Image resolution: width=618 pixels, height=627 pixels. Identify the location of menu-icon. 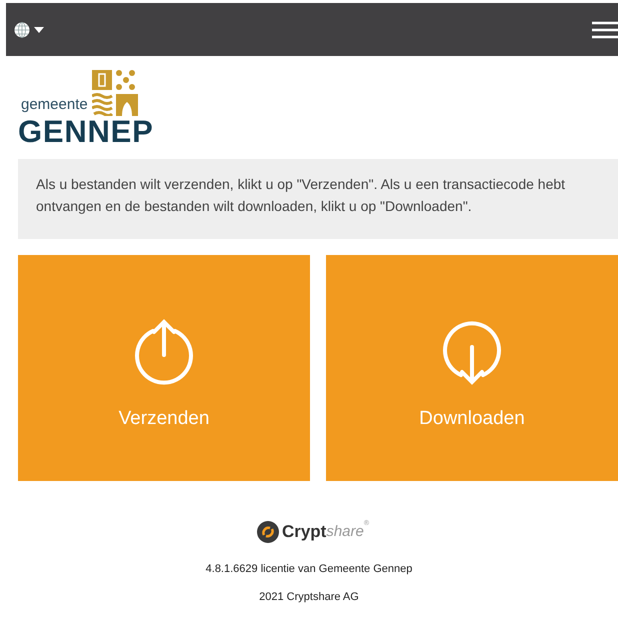
(605, 29).